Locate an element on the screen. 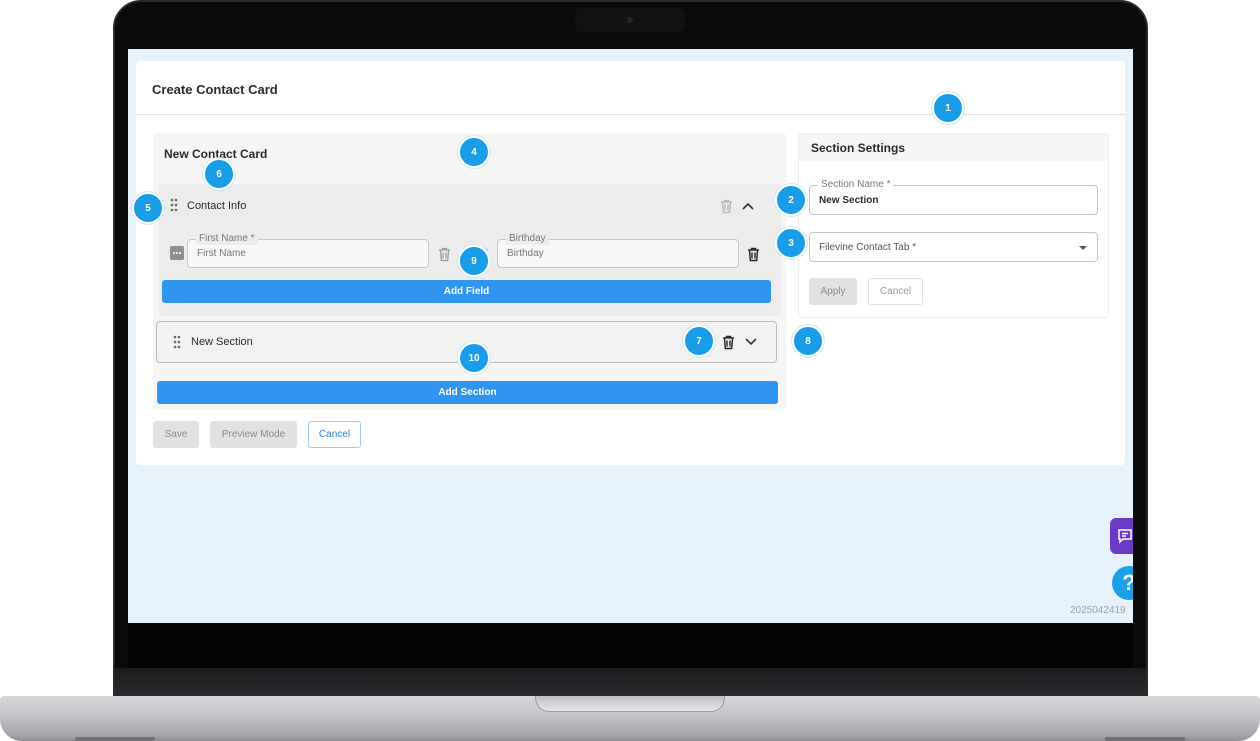 This screenshot has width=1260, height=741. screen-bezel is located at coordinates (630, 645).